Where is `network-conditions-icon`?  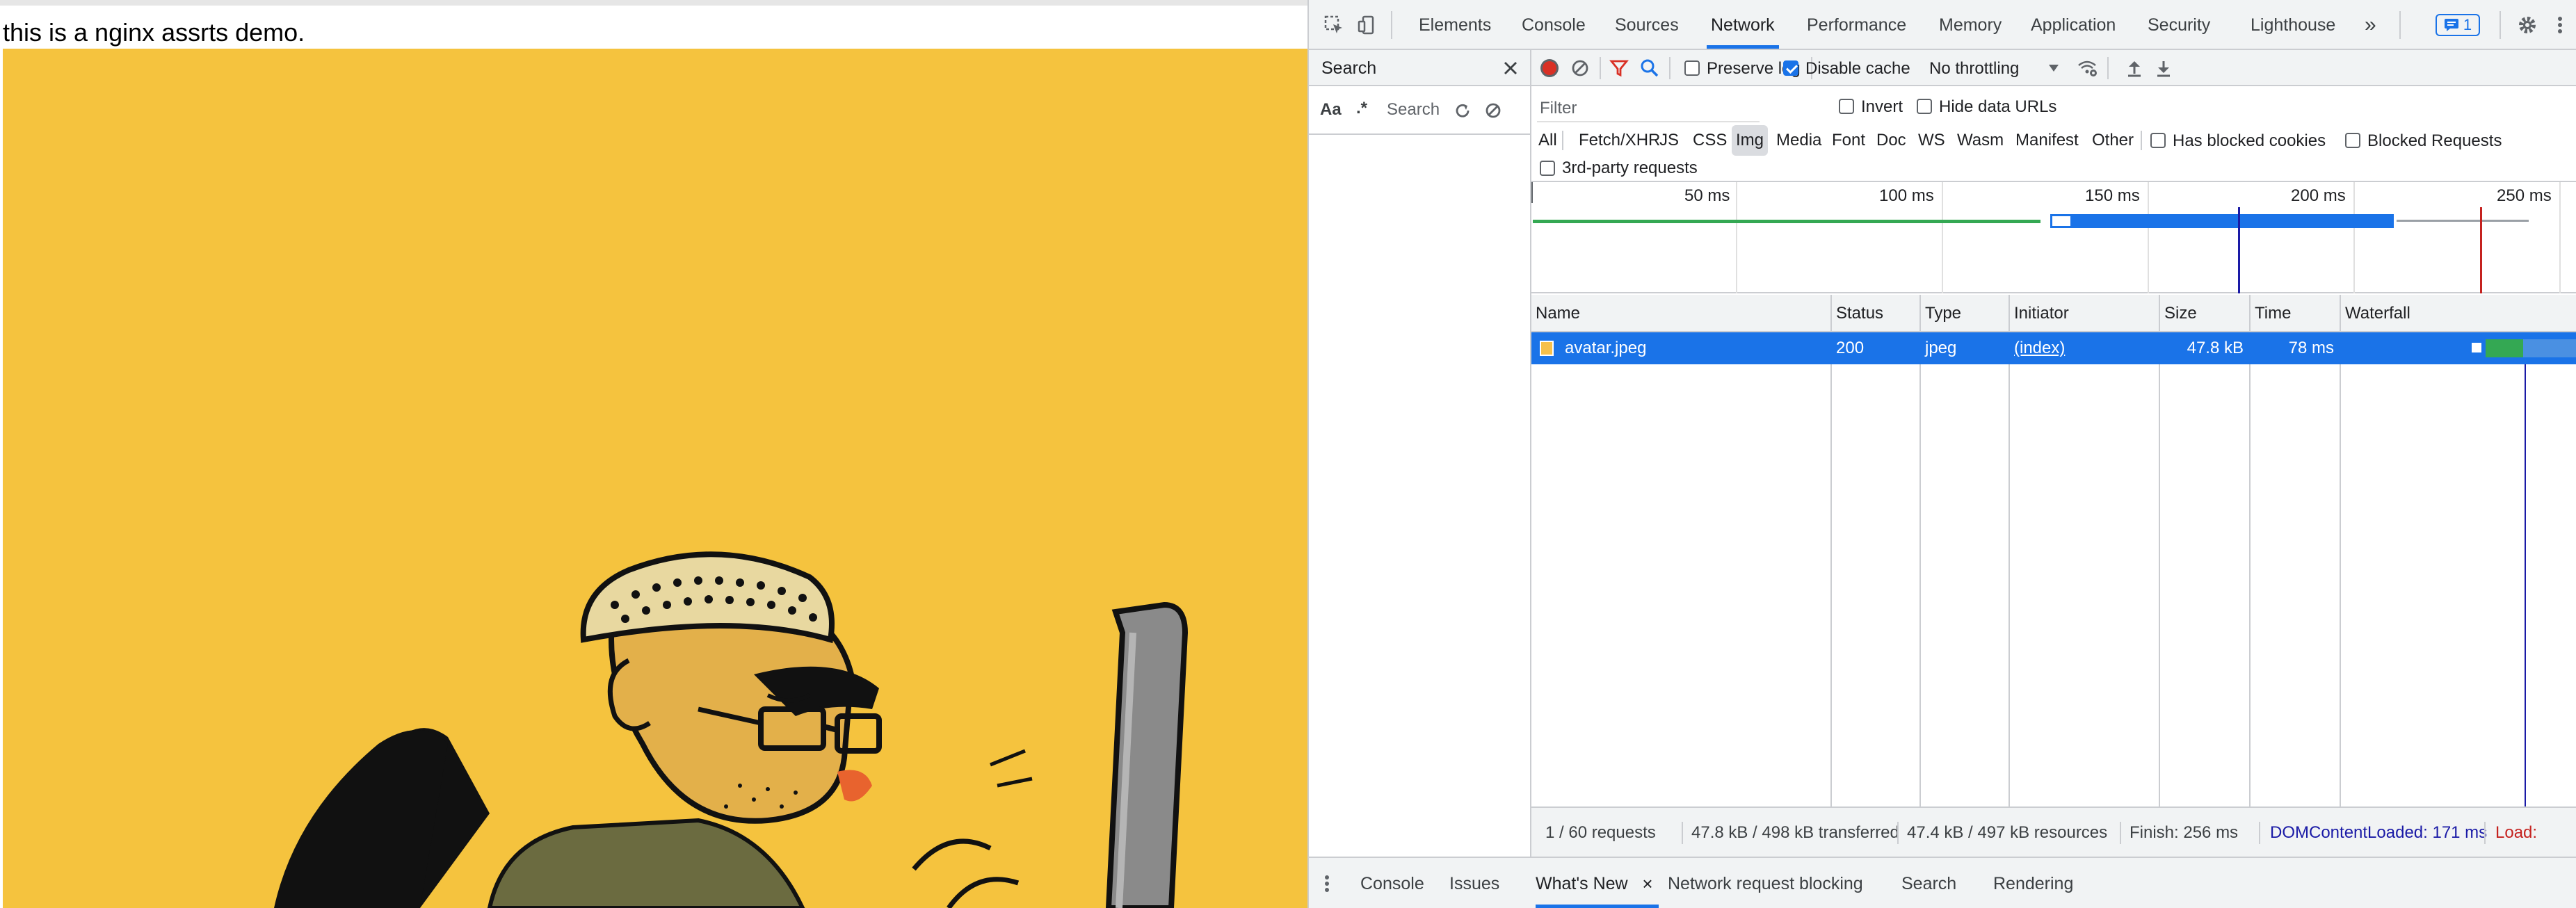 network-conditions-icon is located at coordinates (2088, 68).